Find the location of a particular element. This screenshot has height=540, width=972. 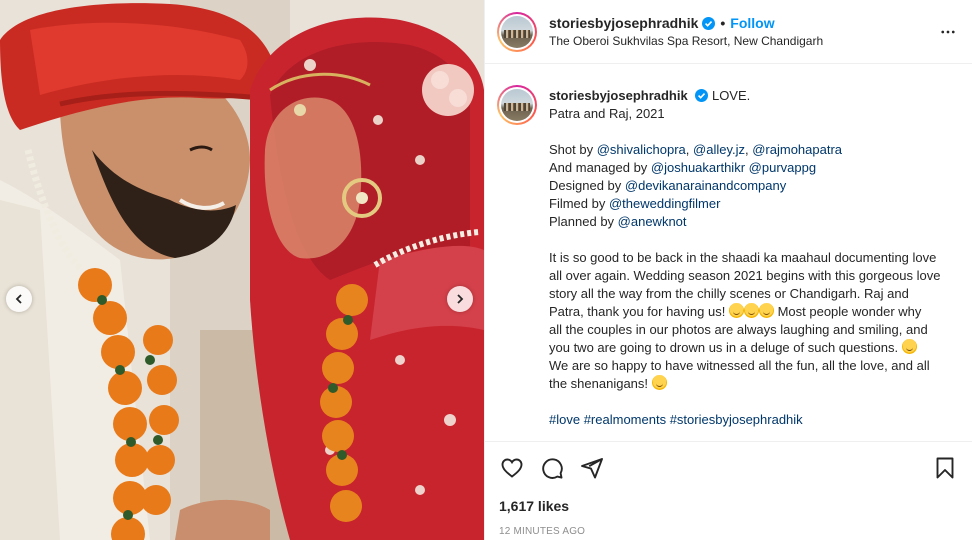

caption-line: Patra, thank you for having us! is located at coordinates (637, 311).